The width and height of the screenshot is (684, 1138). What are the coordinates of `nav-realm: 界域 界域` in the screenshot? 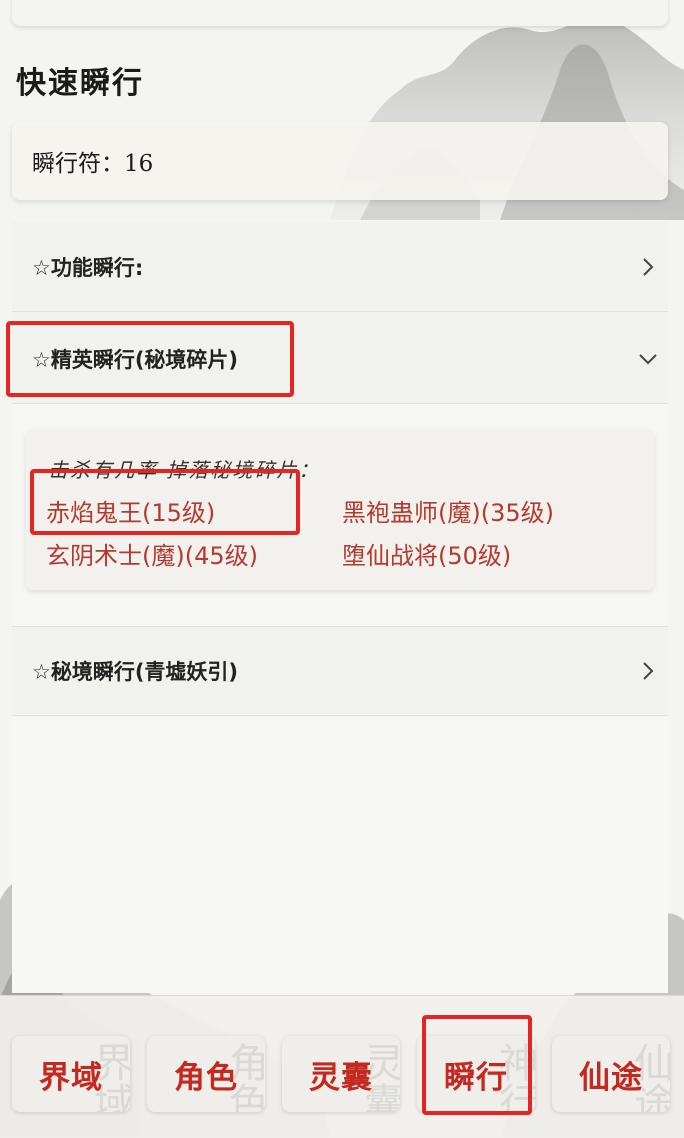 It's located at (71, 1074).